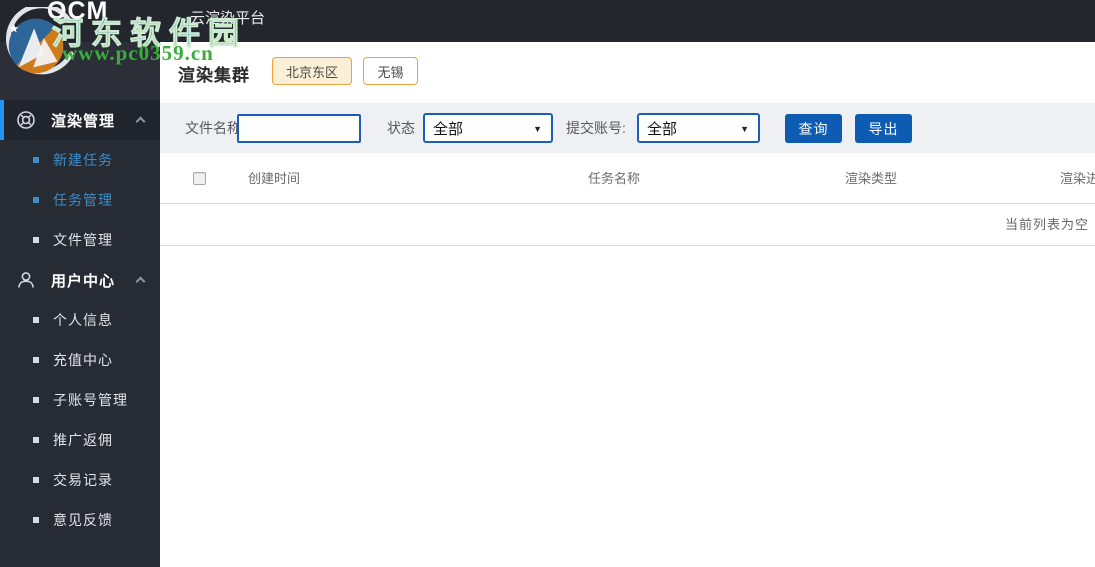 This screenshot has width=1095, height=567. I want to click on sidebar-item-subaccount-management: 子账号管理, so click(80, 400).